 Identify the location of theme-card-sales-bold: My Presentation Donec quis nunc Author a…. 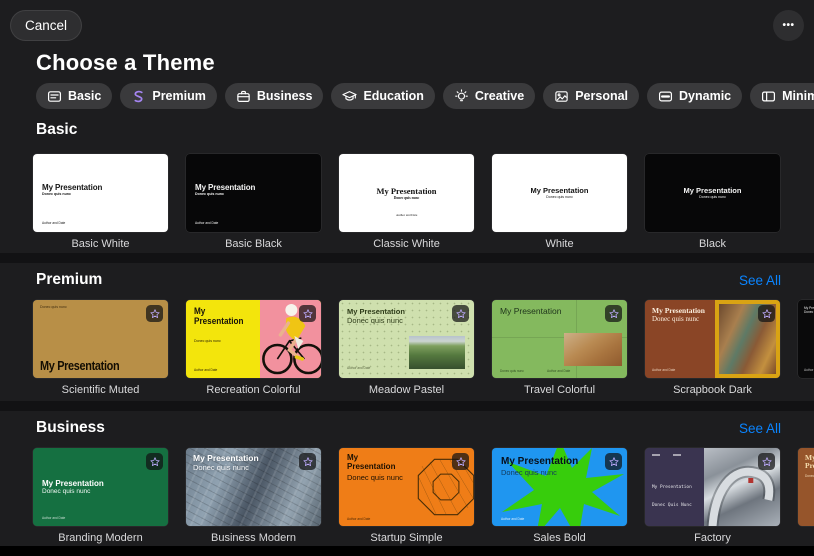
(559, 496).